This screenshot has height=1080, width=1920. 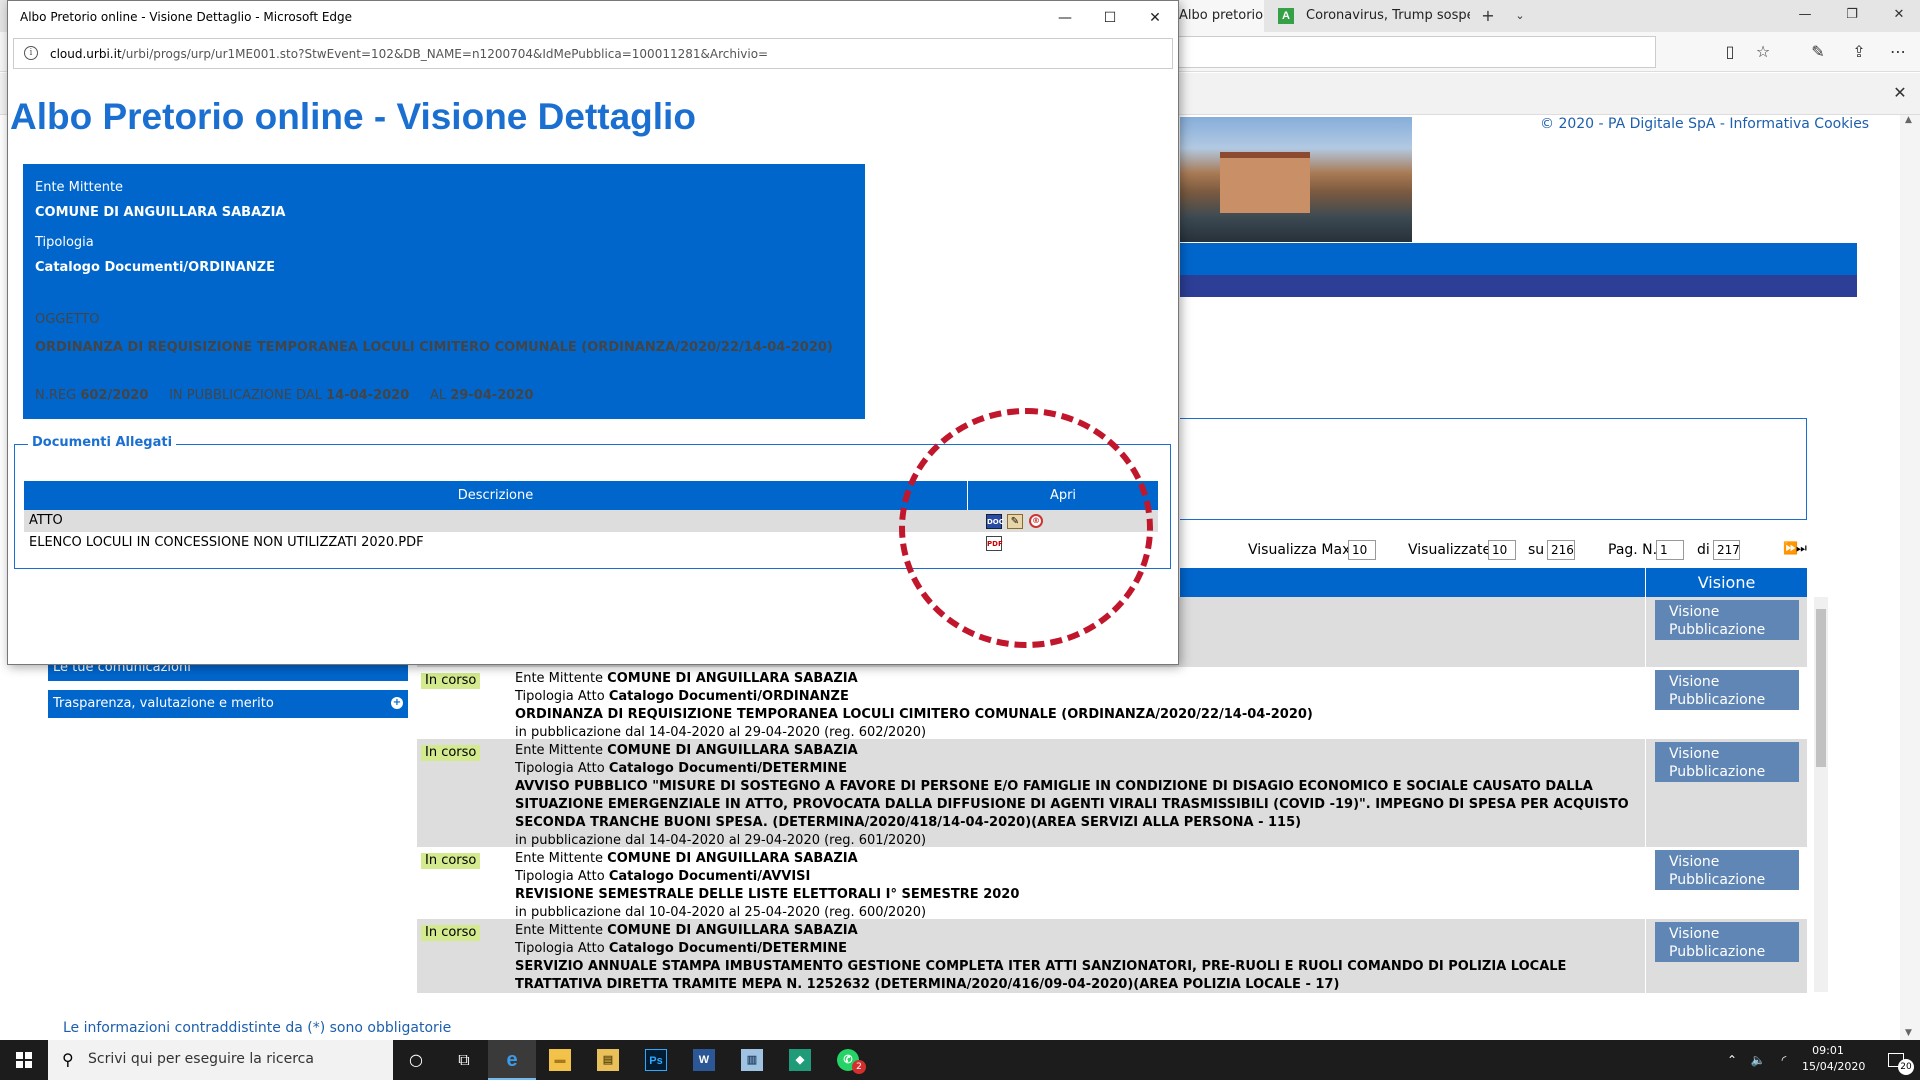 What do you see at coordinates (1898, 52) in the screenshot?
I see `more-icon: ⋯` at bounding box center [1898, 52].